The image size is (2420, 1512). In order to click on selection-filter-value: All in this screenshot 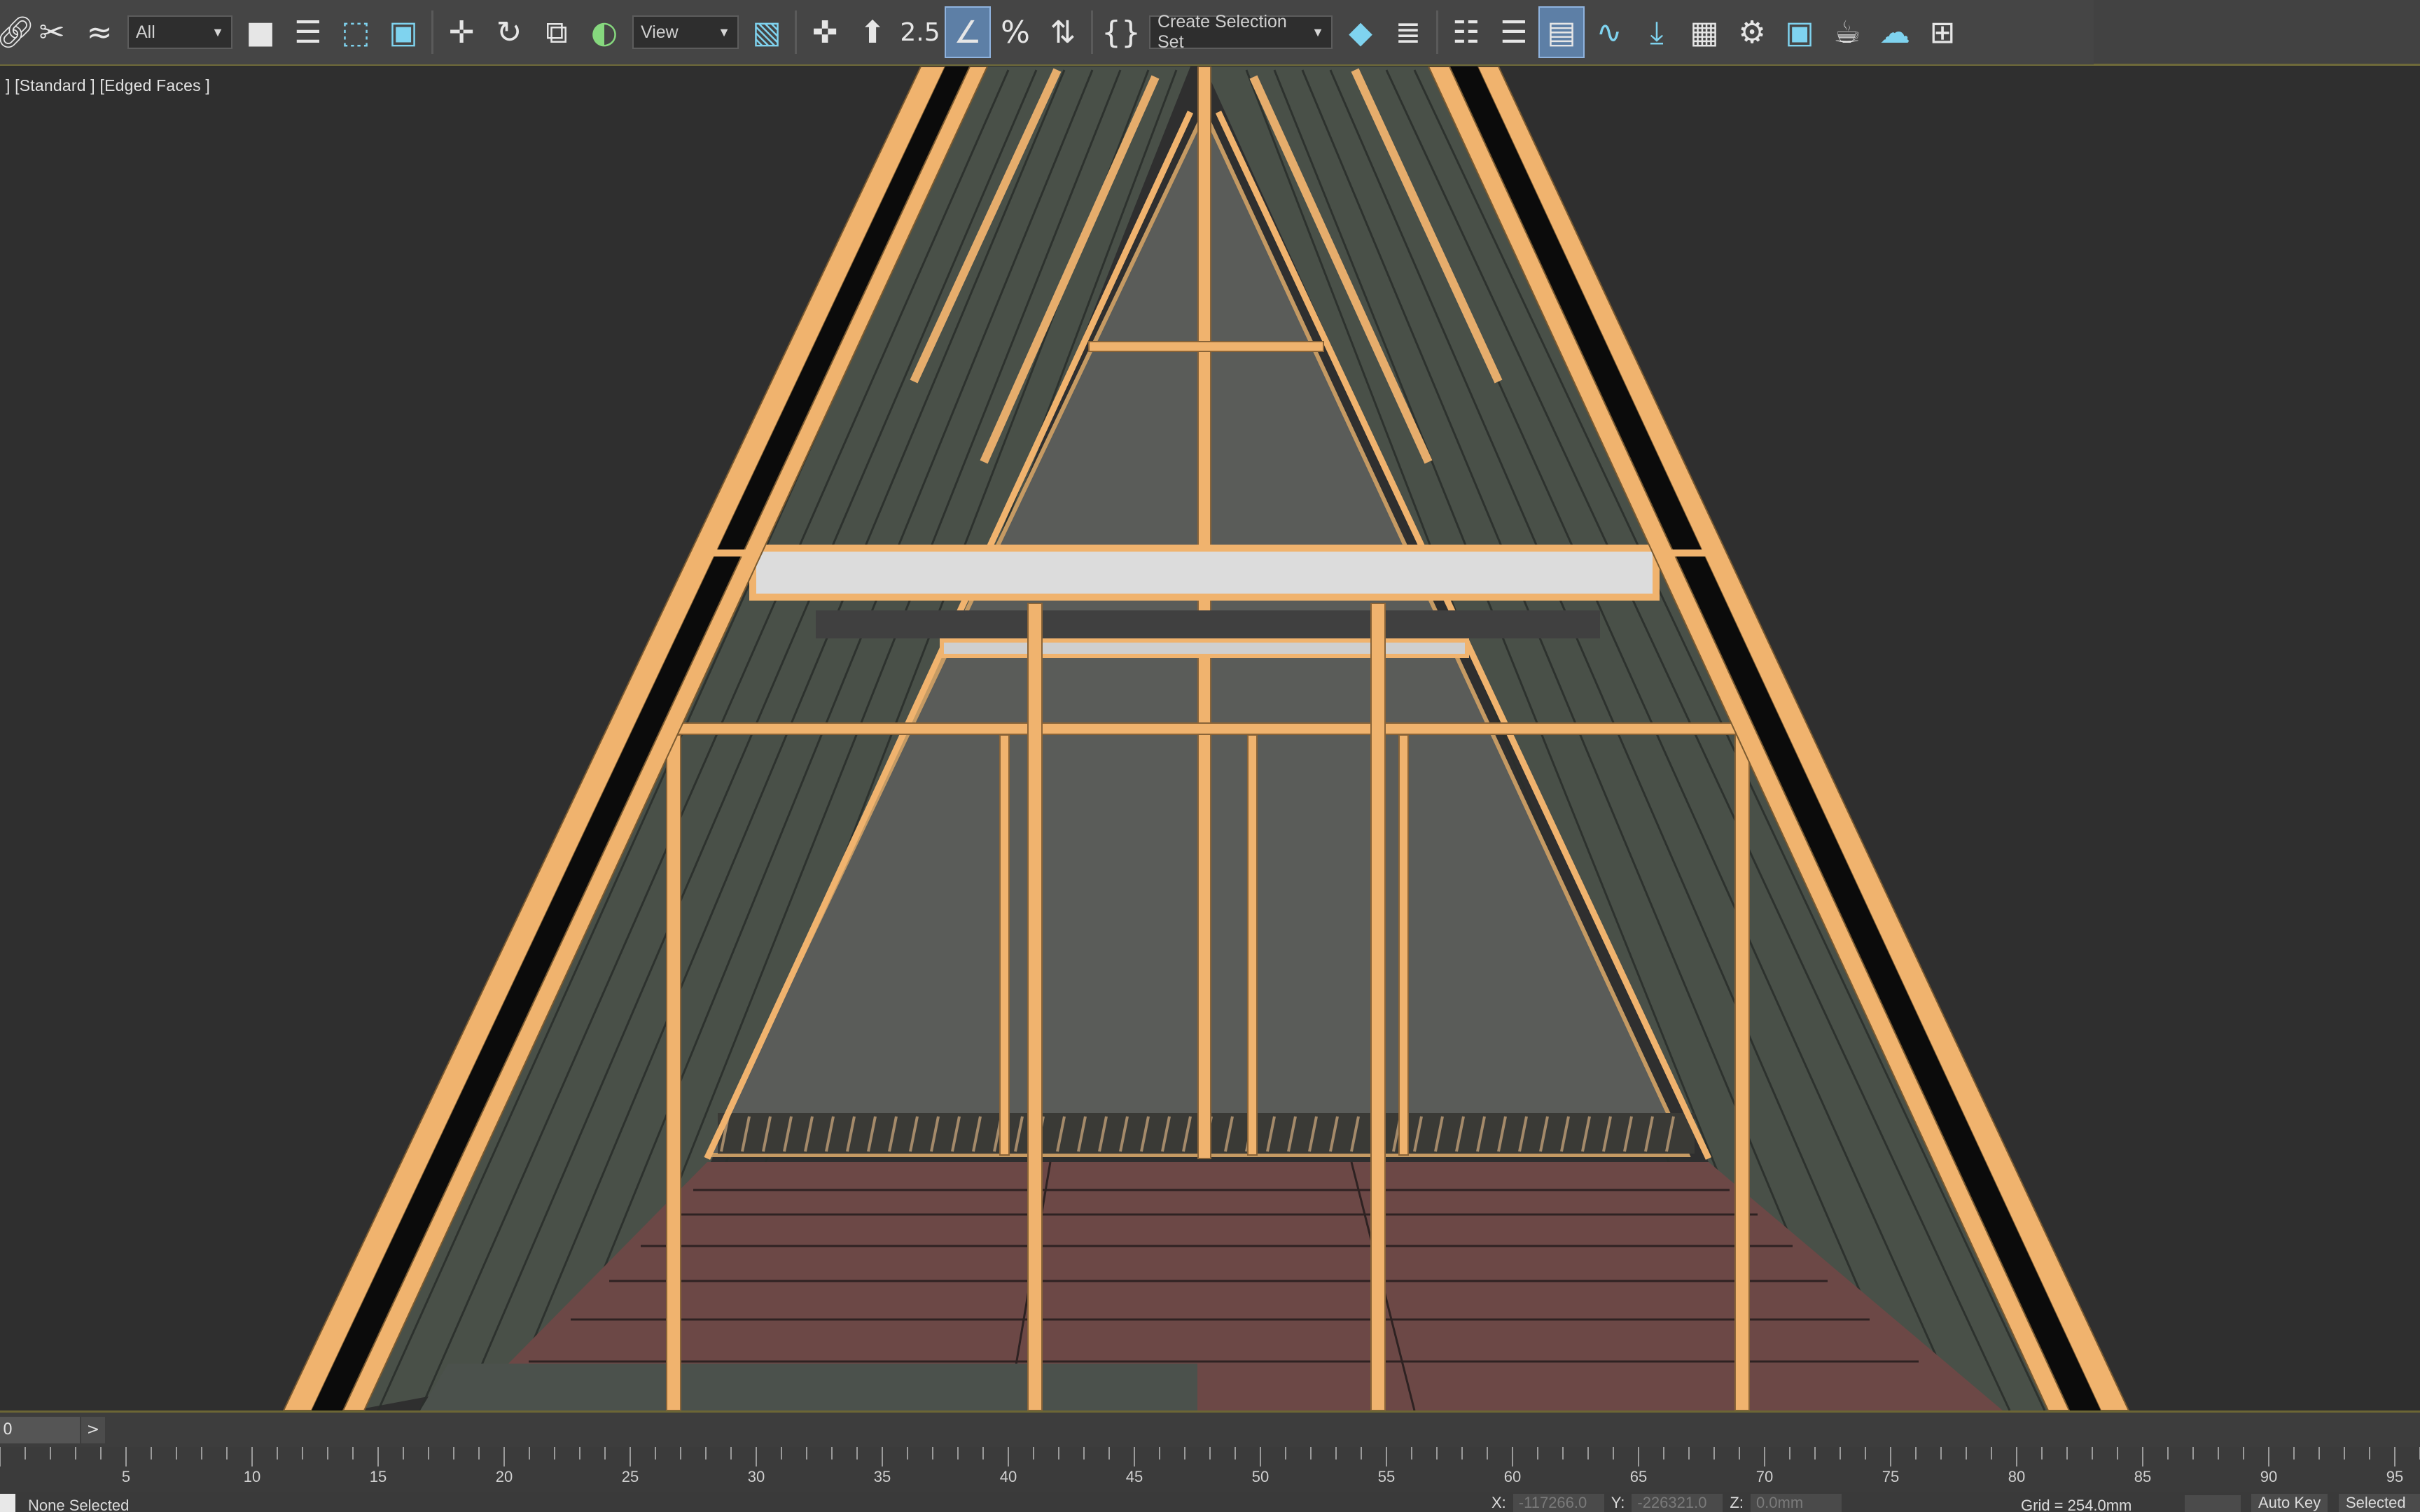, I will do `click(145, 32)`.